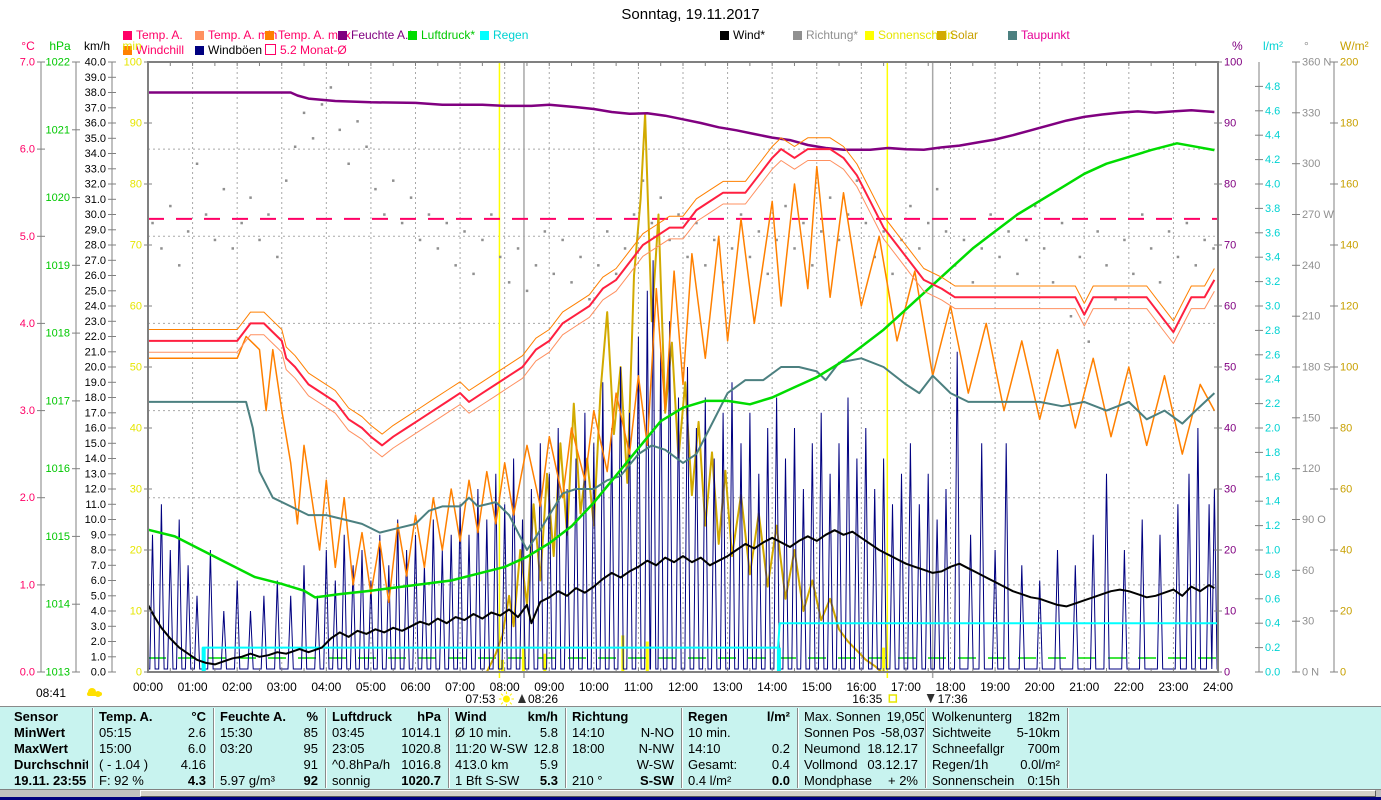 This screenshot has height=800, width=1381. Describe the element at coordinates (953, 699) in the screenshot. I see `moonset-label: 17:36` at that location.